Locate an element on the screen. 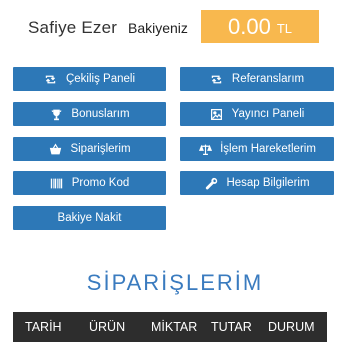 The image size is (350, 350). balance-amount: 0.00 is located at coordinates (249, 26).